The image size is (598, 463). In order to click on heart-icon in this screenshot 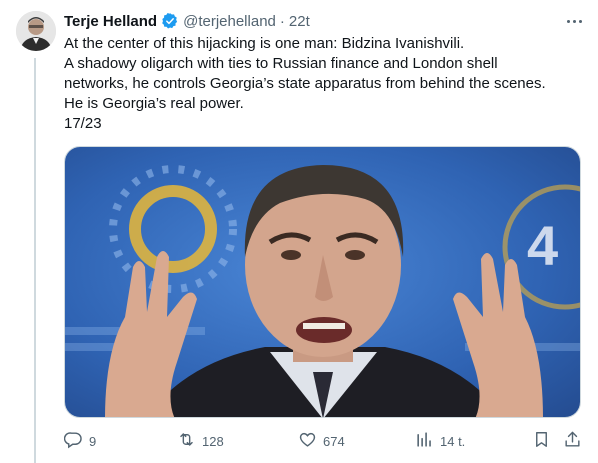, I will do `click(307, 441)`.